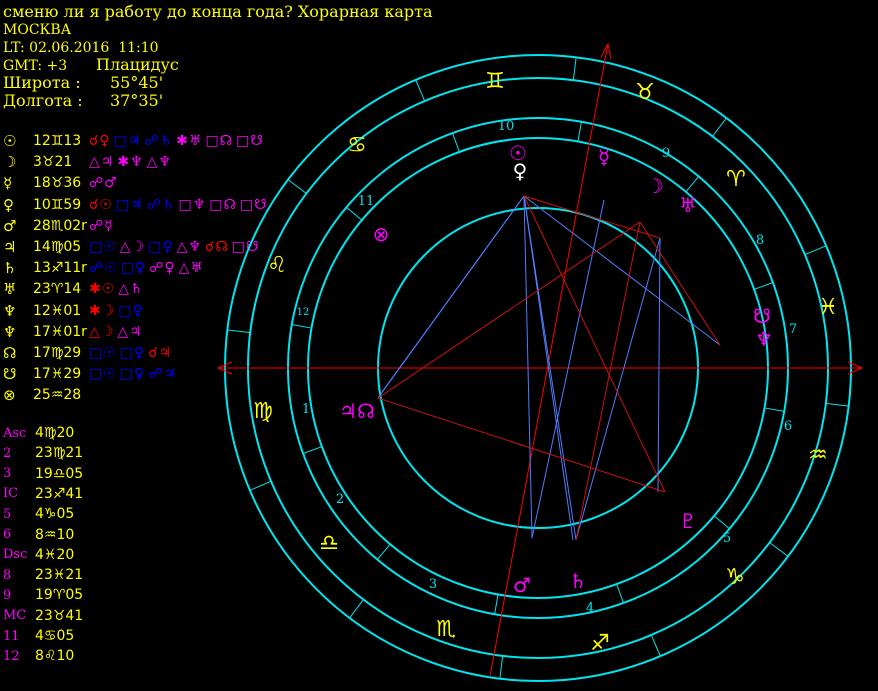 This screenshot has width=878, height=691. I want to click on house-number: 2, so click(340, 499).